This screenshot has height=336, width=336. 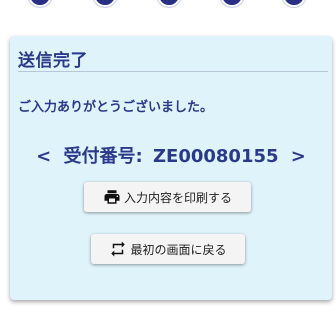 What do you see at coordinates (168, 8) in the screenshot?
I see `step-indicator: 5` at bounding box center [168, 8].